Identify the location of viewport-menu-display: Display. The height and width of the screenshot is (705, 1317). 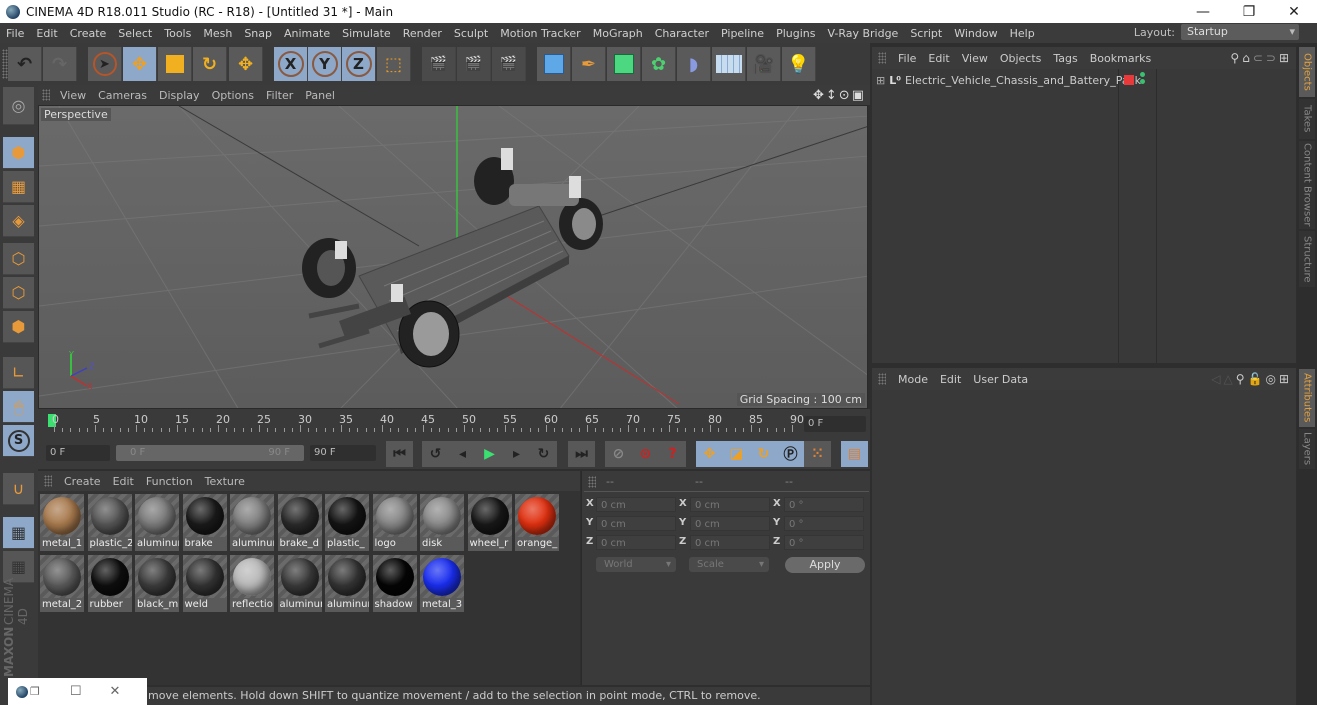
(179, 95).